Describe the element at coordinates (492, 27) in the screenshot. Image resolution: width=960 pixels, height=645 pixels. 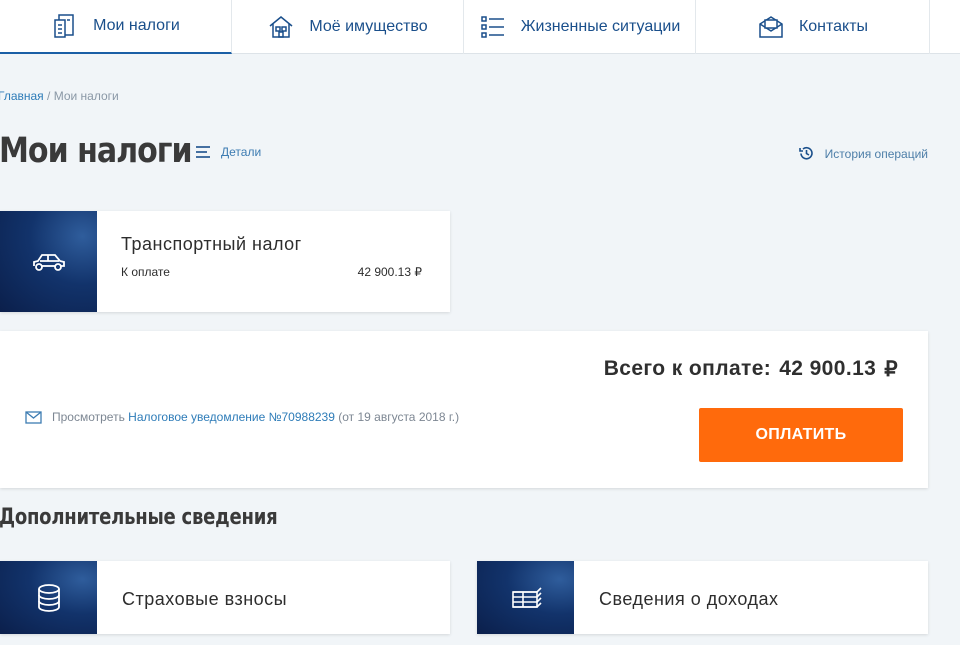
I see `list-icon` at that location.